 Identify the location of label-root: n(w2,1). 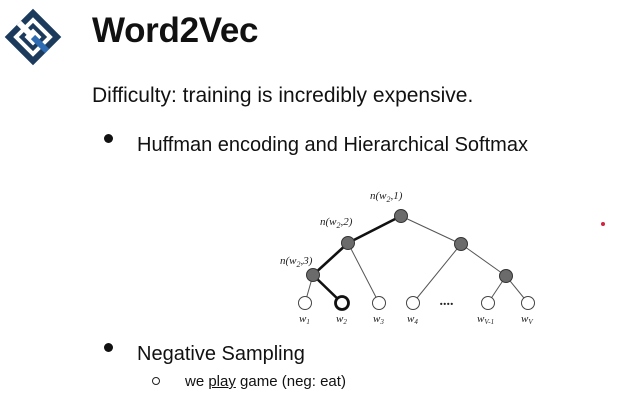
(386, 197).